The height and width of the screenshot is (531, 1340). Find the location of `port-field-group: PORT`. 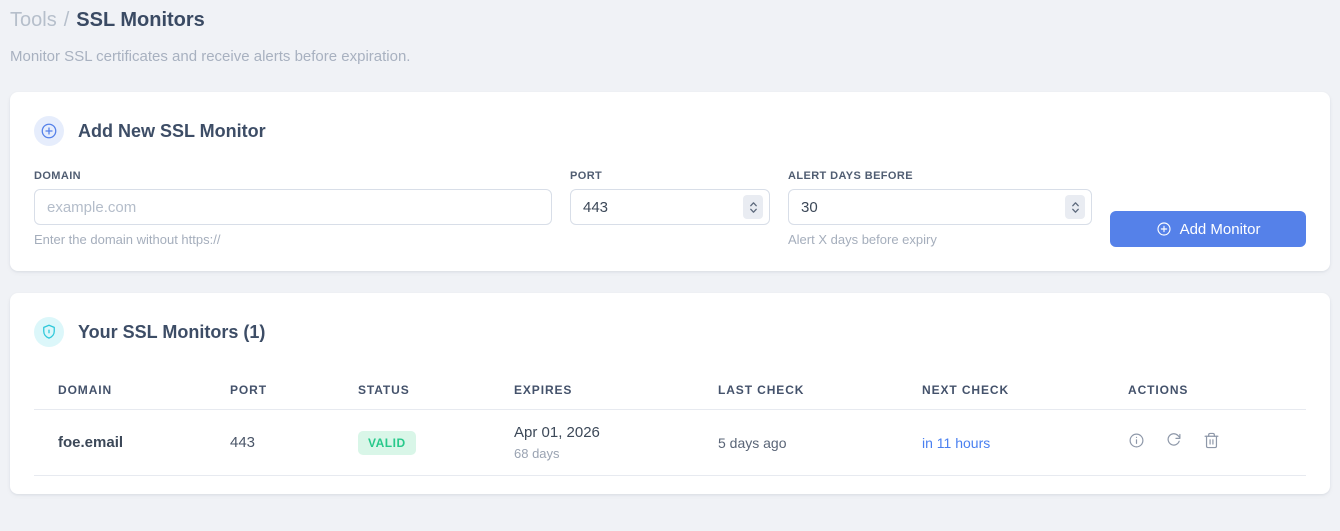

port-field-group: PORT is located at coordinates (670, 197).